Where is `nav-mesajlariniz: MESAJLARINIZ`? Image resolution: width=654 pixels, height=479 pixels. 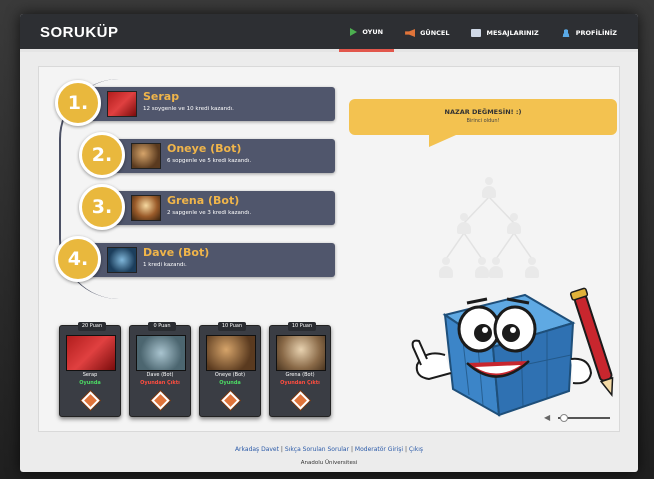
nav-mesajlariniz: MESAJLARINIZ is located at coordinates (504, 33).